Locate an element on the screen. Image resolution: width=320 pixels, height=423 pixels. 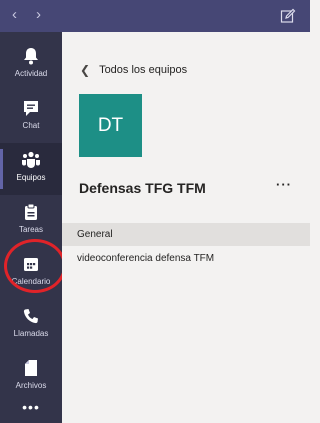
rail-item-equipos: Equipos is located at coordinates (31, 169).